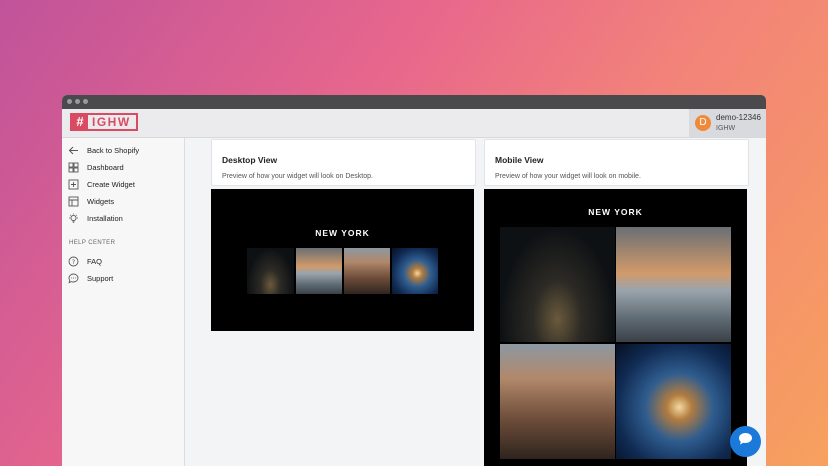 This screenshot has height=466, width=828. What do you see at coordinates (615, 212) in the screenshot?
I see `mobile-preview-title: NEW YORK` at bounding box center [615, 212].